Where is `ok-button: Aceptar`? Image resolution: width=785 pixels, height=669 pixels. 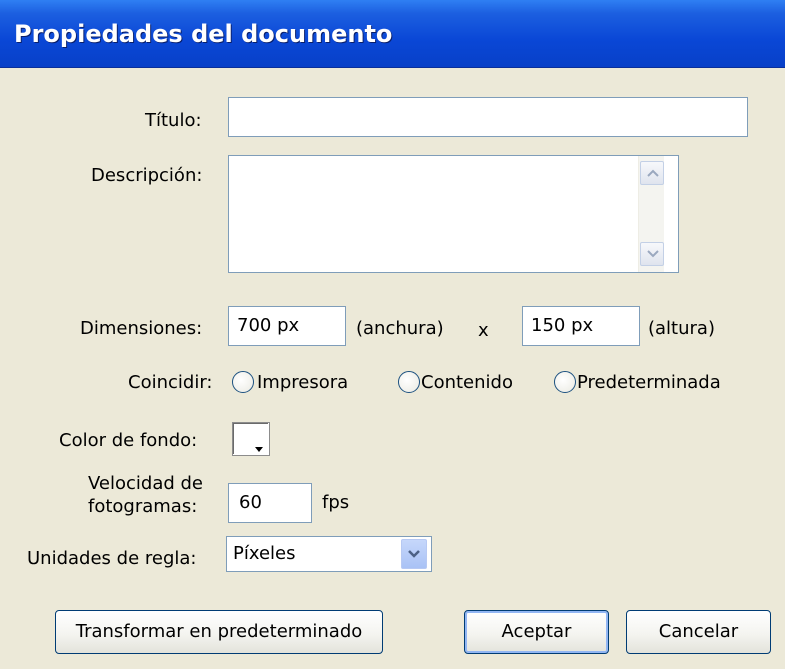 ok-button: Aceptar is located at coordinates (536, 632).